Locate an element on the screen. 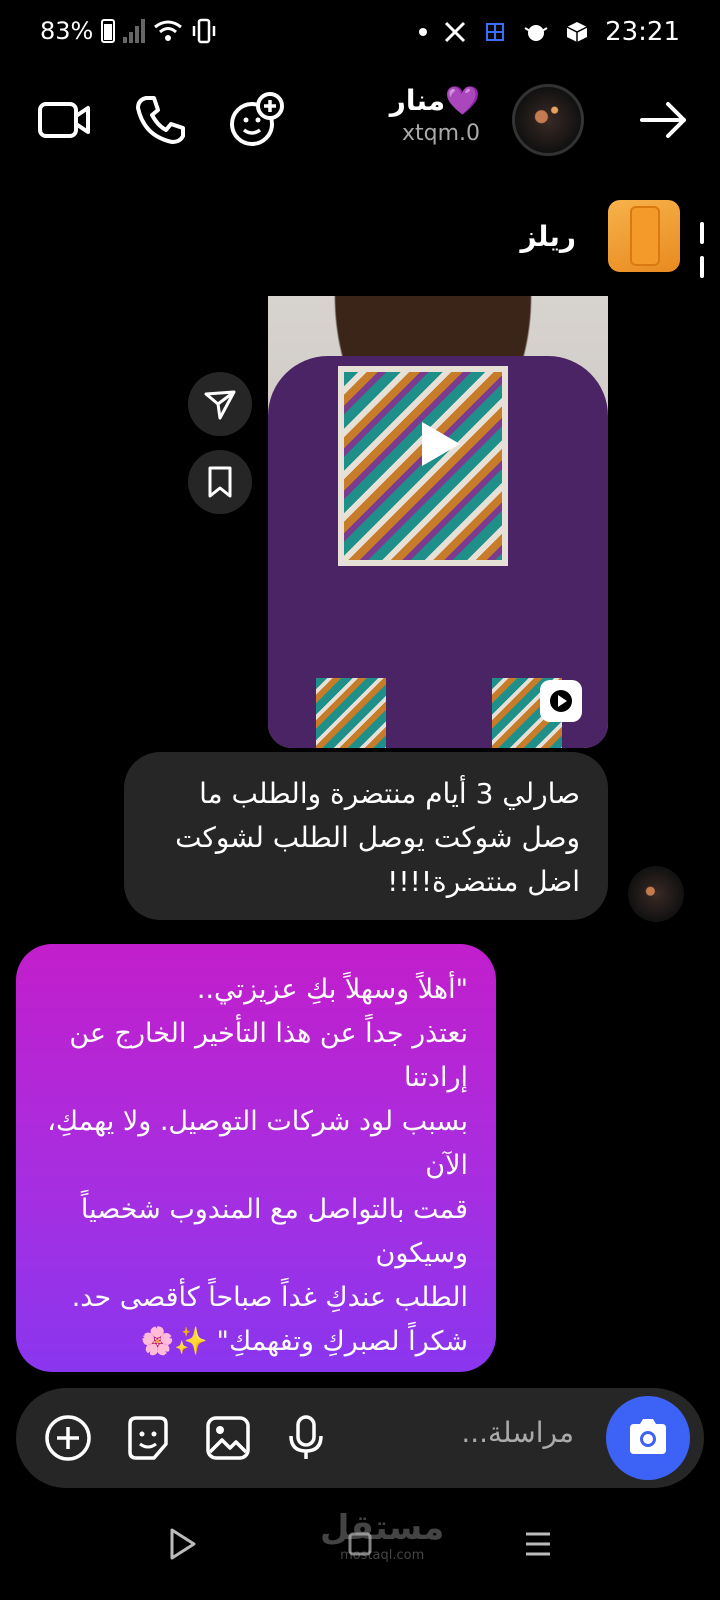 This screenshot has width=720, height=1600. share-button is located at coordinates (220, 404).